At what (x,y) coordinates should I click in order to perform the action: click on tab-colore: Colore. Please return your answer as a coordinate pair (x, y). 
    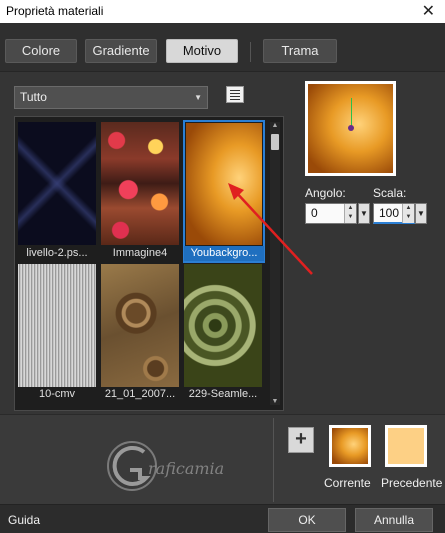
    Looking at the image, I should click on (41, 51).